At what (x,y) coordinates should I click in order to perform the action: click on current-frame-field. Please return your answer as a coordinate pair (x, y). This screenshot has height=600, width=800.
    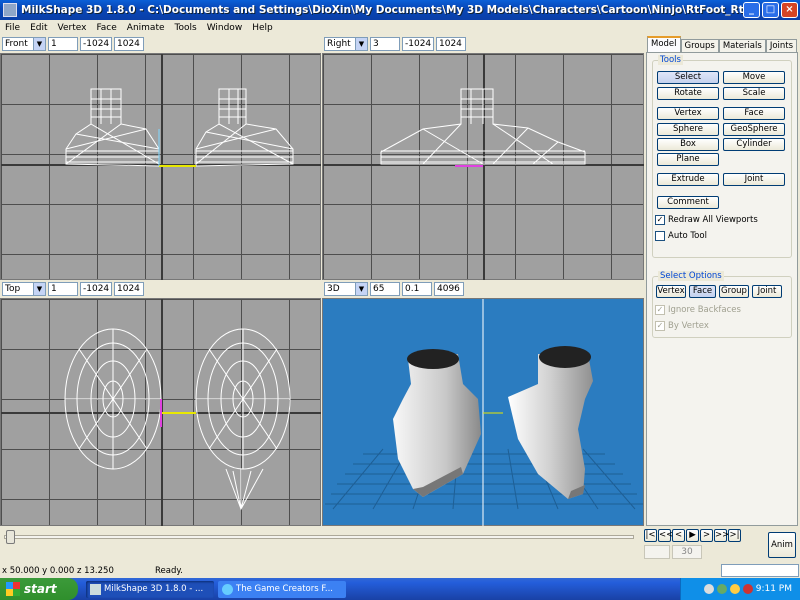
    Looking at the image, I should click on (657, 552).